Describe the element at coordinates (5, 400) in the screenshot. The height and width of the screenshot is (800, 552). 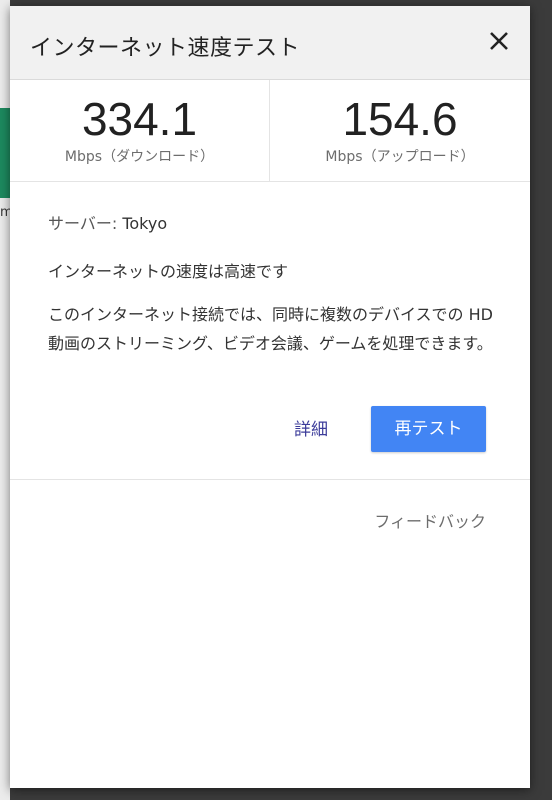
I see `background-page-edge: m` at that location.